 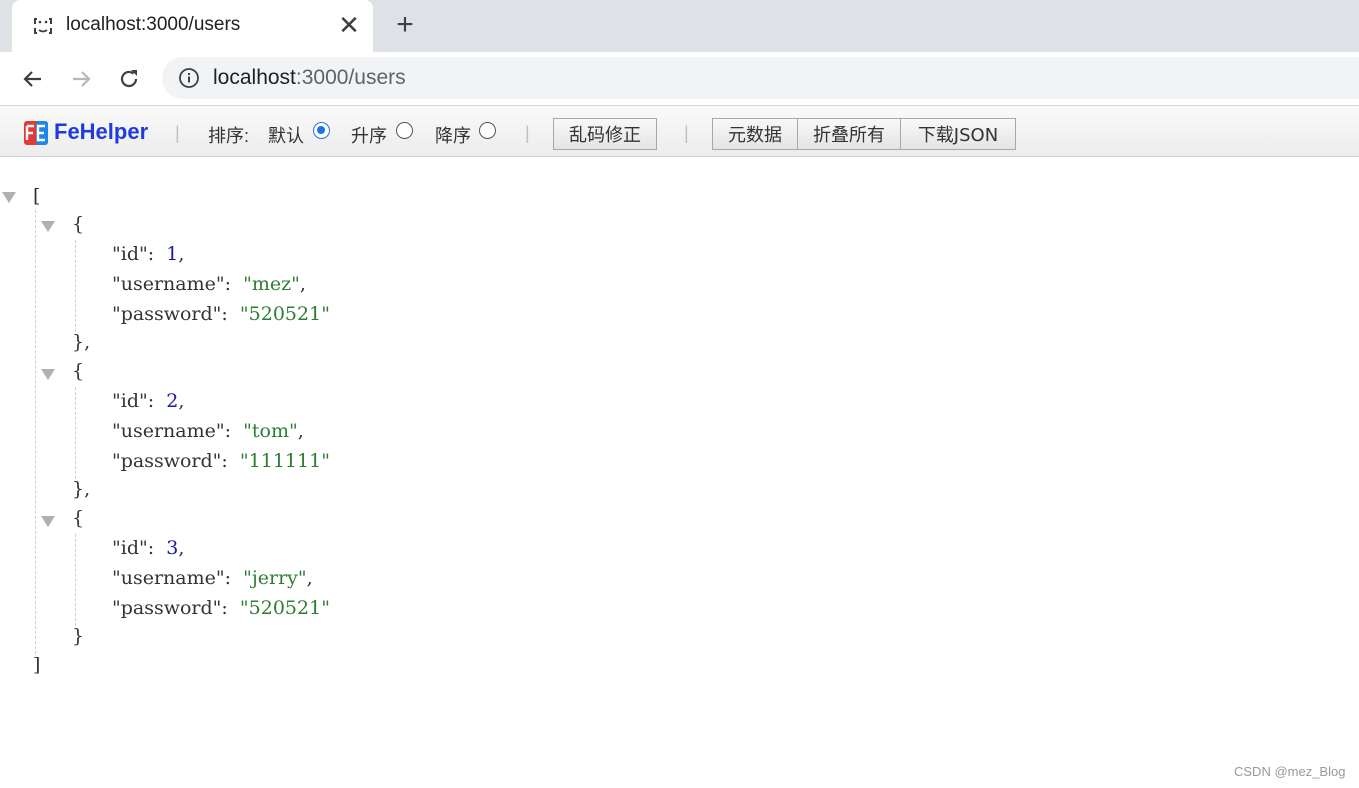 What do you see at coordinates (679, 26) in the screenshot?
I see `tab-strip: localhost:3000/users ✕ +` at bounding box center [679, 26].